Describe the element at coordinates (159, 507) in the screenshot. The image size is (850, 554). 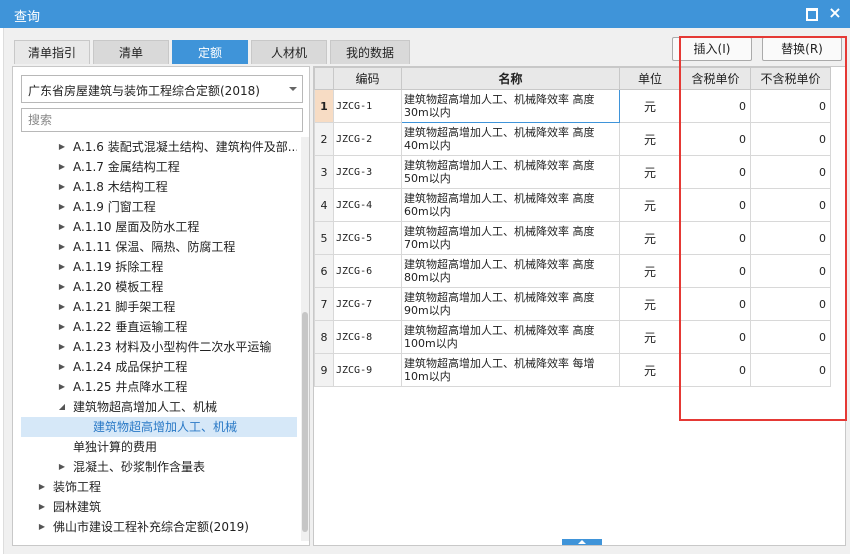
I see `tree-item: ▶ 园林建筑` at that location.